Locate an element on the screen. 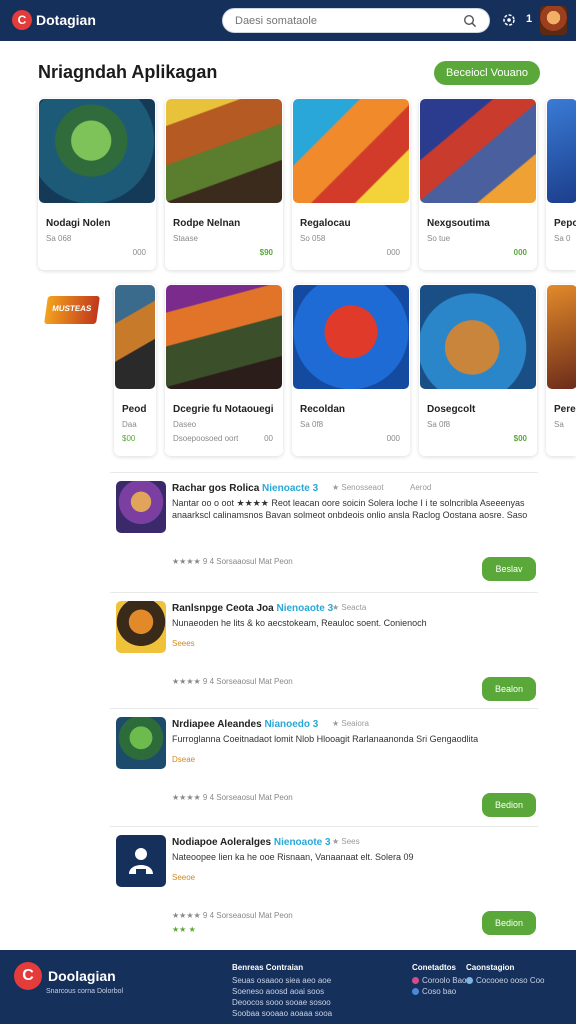 This screenshot has height=1024, width=576. app-name: Dcegrie fu Notaouegi is located at coordinates (223, 409).